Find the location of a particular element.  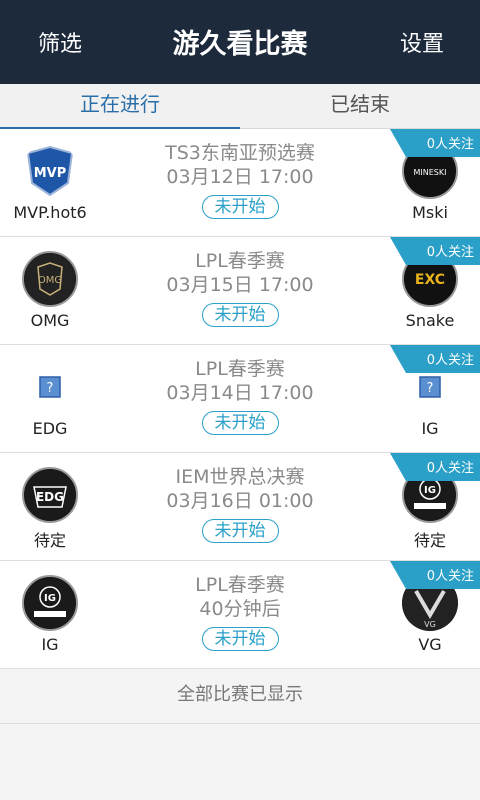

list-footer: 全部比赛已显示 is located at coordinates (240, 696).